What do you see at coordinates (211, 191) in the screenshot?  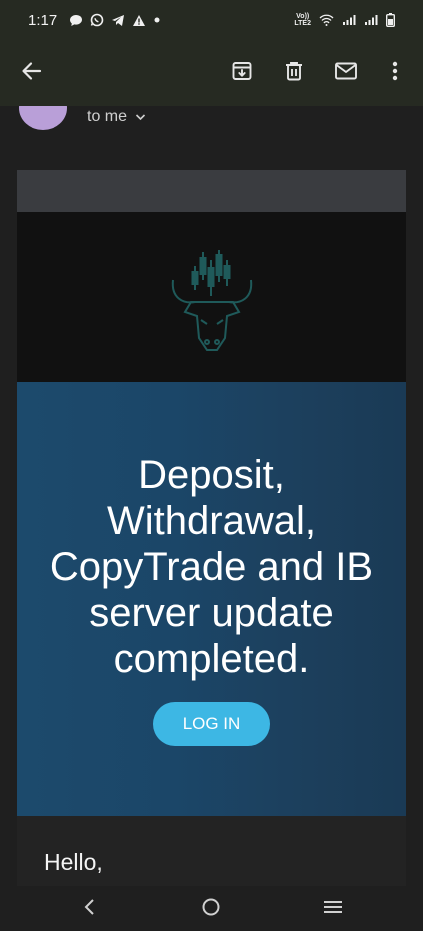 I see `email-top-strip` at bounding box center [211, 191].